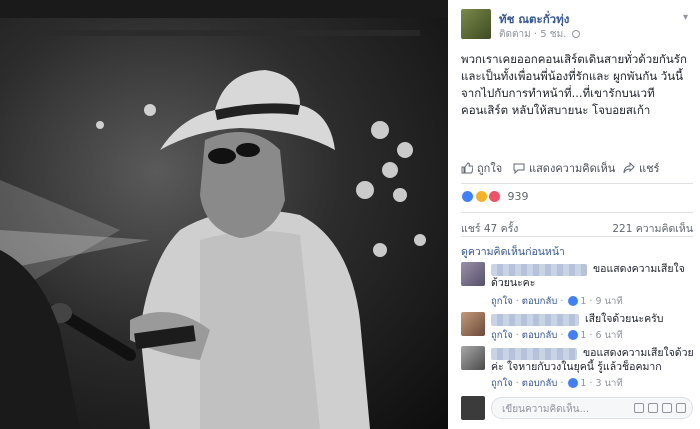  I want to click on post-meta: ติดตาม · 5 ชม., so click(539, 34).